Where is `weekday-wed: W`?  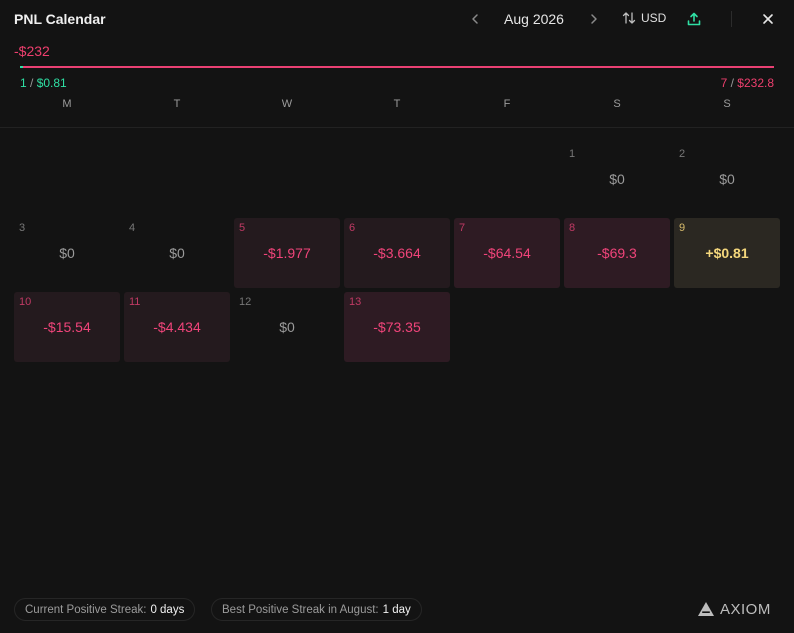 weekday-wed: W is located at coordinates (287, 104).